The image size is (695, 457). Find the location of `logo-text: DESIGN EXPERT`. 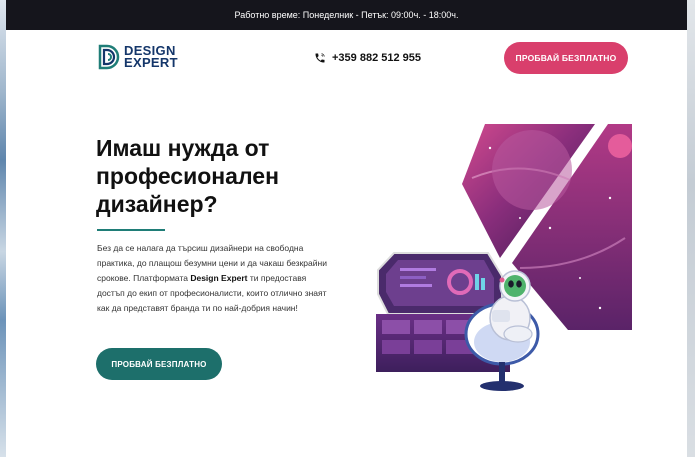

logo-text: DESIGN EXPERT is located at coordinates (151, 57).